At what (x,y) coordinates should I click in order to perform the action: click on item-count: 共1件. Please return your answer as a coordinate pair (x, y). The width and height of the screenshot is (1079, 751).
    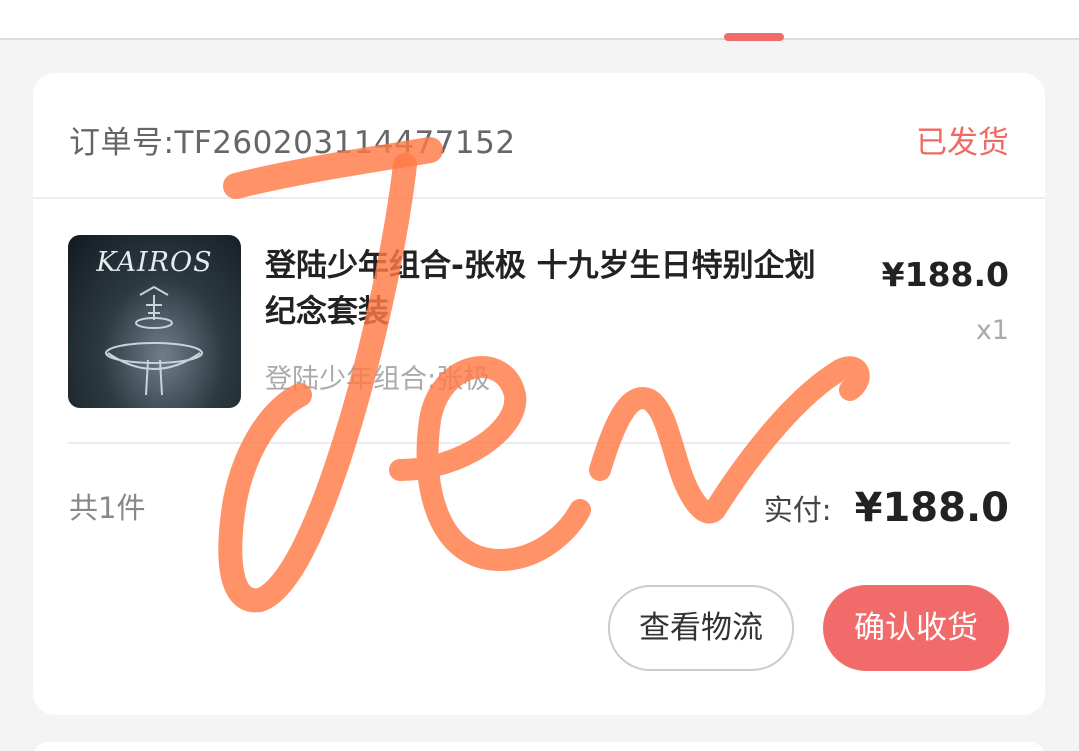
    Looking at the image, I should click on (107, 508).